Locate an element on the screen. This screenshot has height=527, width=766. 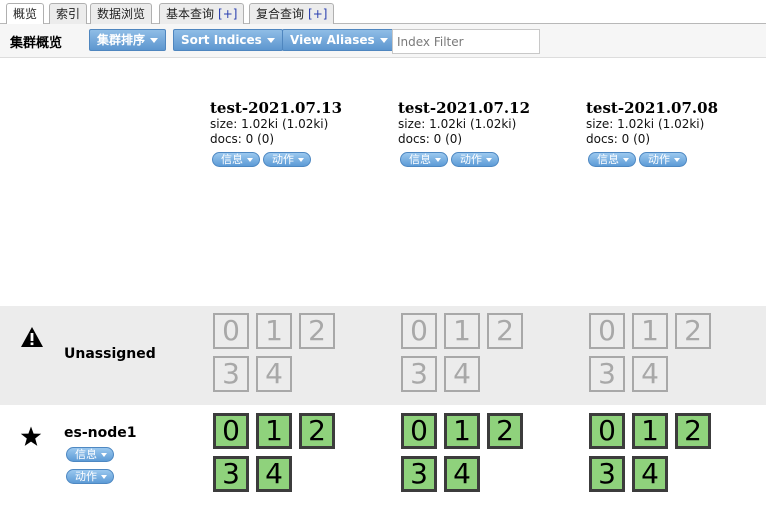
tab-label: 概览 is located at coordinates (25, 14).